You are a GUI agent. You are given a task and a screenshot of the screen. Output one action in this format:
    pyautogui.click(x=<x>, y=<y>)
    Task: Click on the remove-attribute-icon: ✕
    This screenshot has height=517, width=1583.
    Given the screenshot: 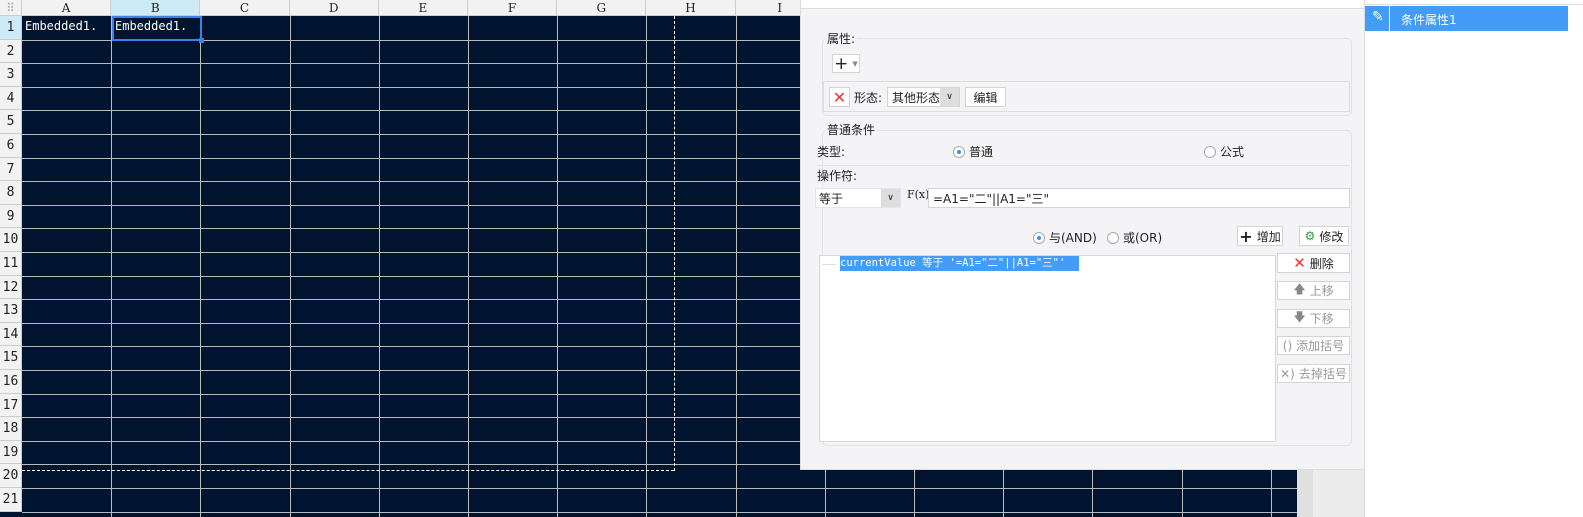 What is the action you would take?
    pyautogui.click(x=839, y=97)
    